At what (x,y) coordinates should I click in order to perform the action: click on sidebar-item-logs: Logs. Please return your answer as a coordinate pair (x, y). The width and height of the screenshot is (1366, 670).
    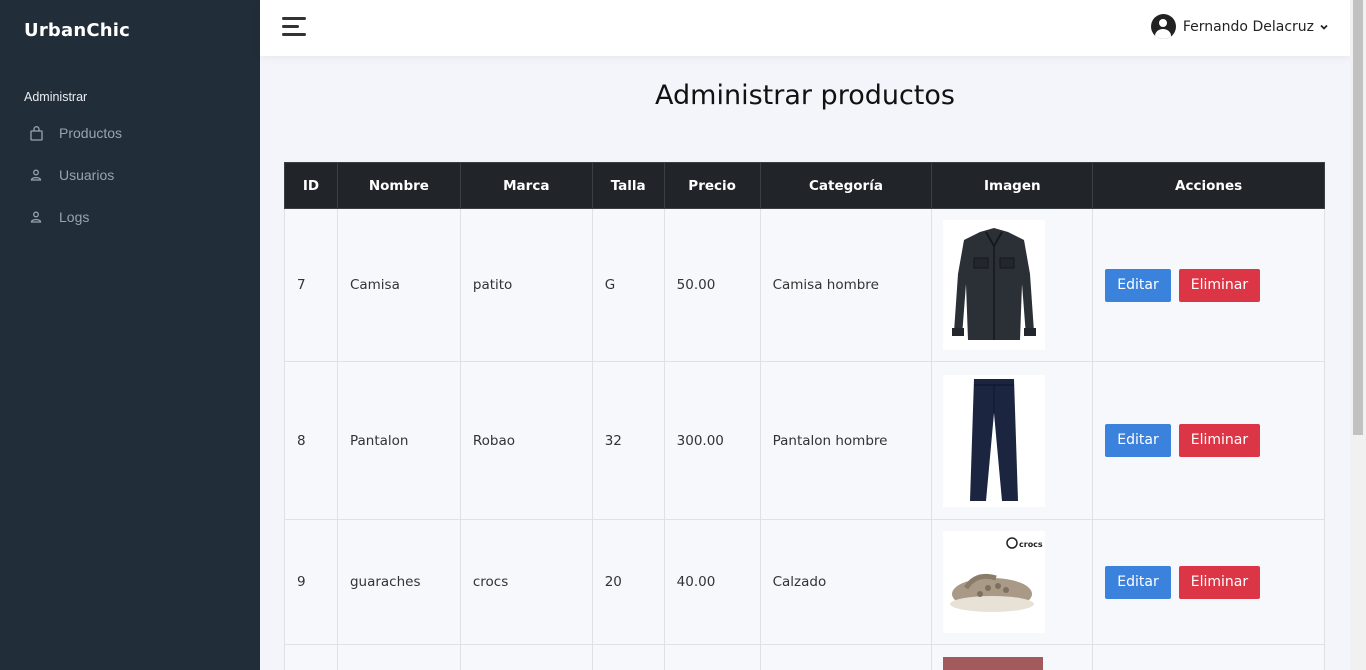
    Looking at the image, I should click on (58, 217).